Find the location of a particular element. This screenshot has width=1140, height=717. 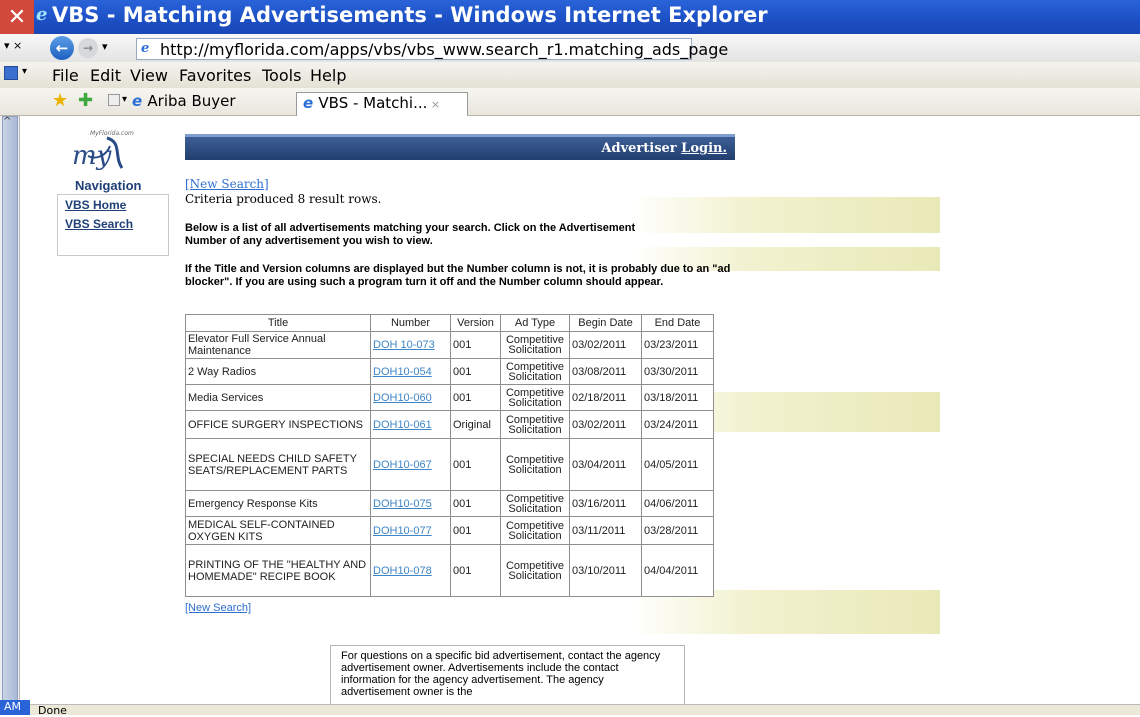

new-search-link-bottom: [New Search] is located at coordinates (218, 608).